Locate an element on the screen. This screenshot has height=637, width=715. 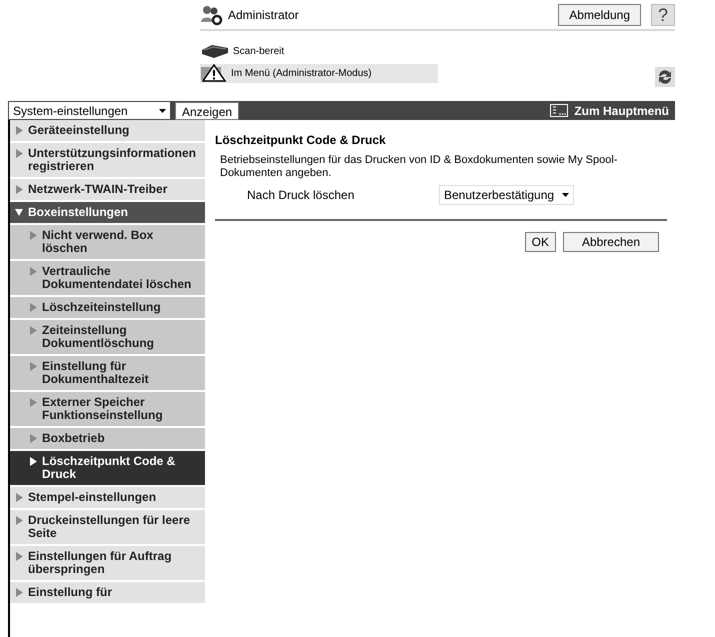
main-menu-link: Zum Hauptmenü is located at coordinates (612, 111).